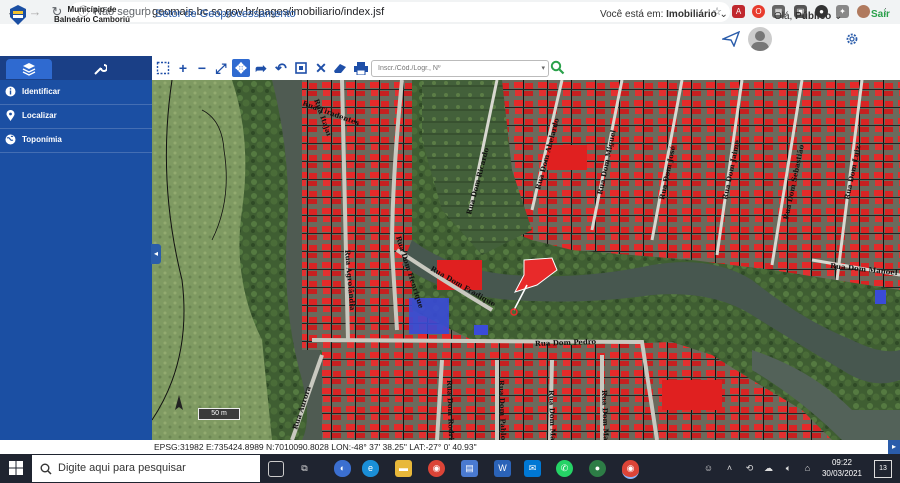 This screenshot has width=900, height=483. What do you see at coordinates (760, 39) in the screenshot?
I see `user-avatar` at bounding box center [760, 39].